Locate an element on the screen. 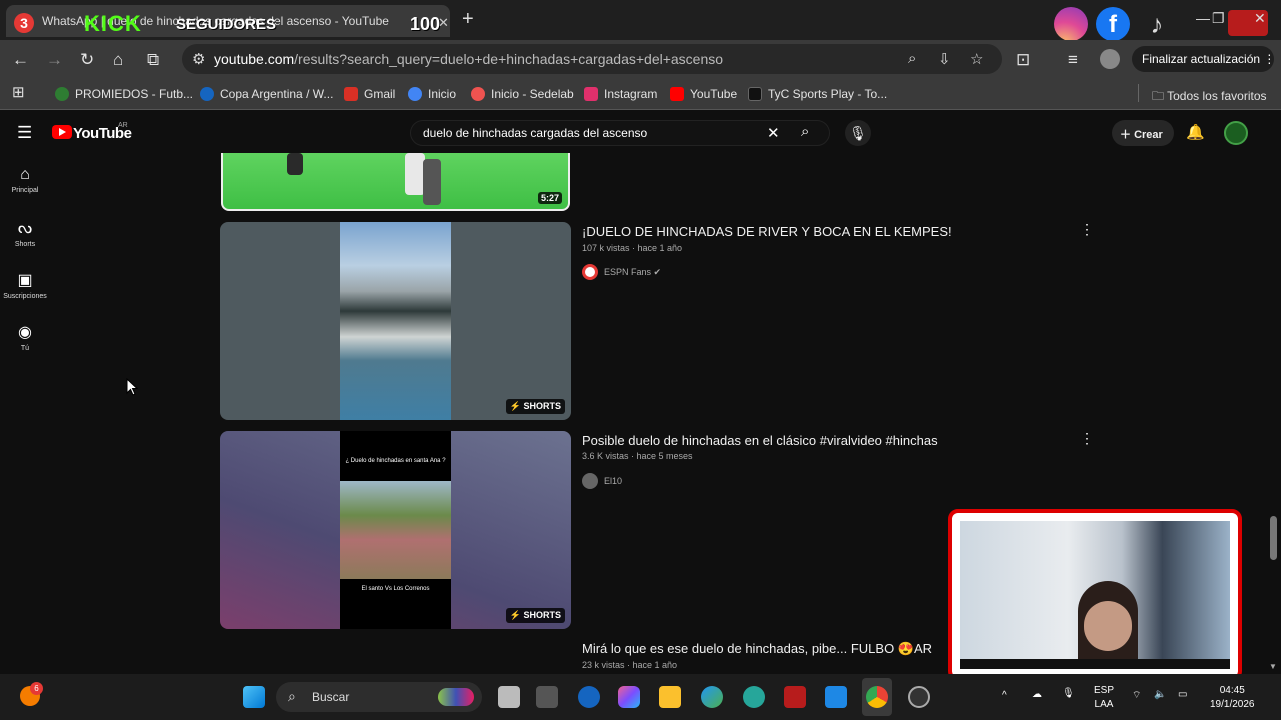 This screenshot has width=1281, height=720. mouse-cursor-icon is located at coordinates (132, 387).